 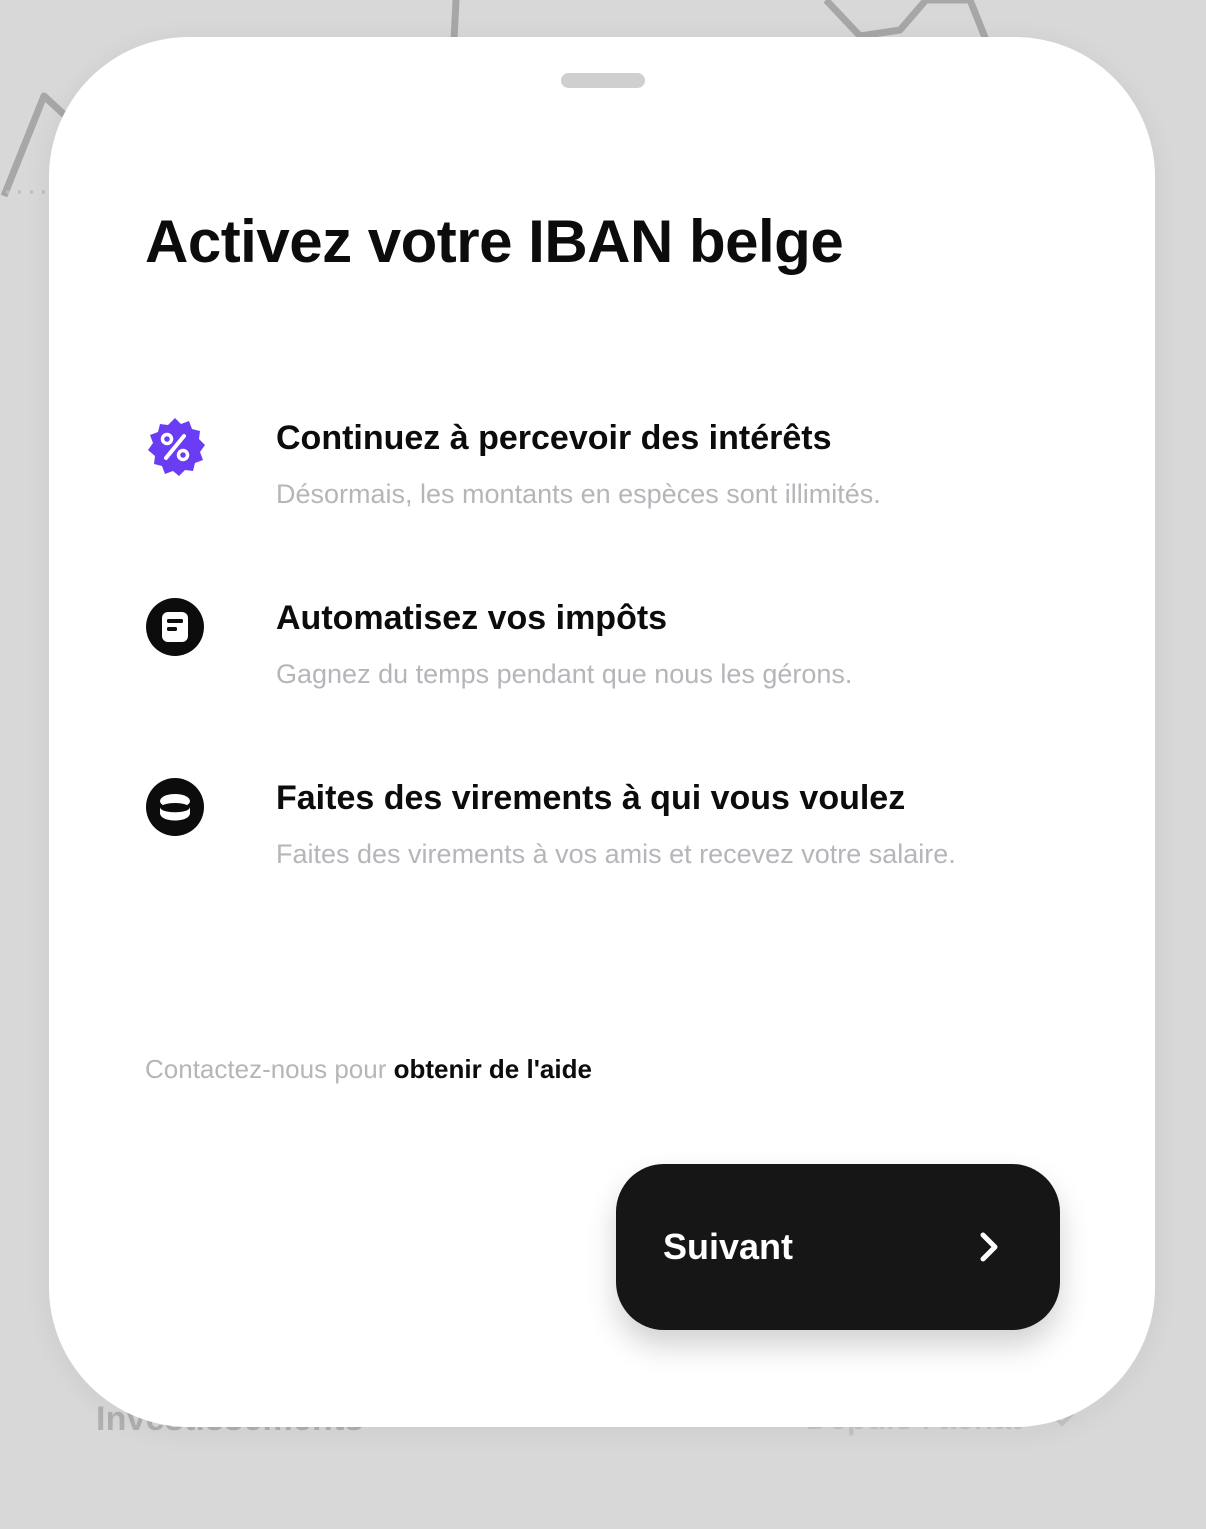 What do you see at coordinates (728, 1246) in the screenshot?
I see `next-button-label: Suivant` at bounding box center [728, 1246].